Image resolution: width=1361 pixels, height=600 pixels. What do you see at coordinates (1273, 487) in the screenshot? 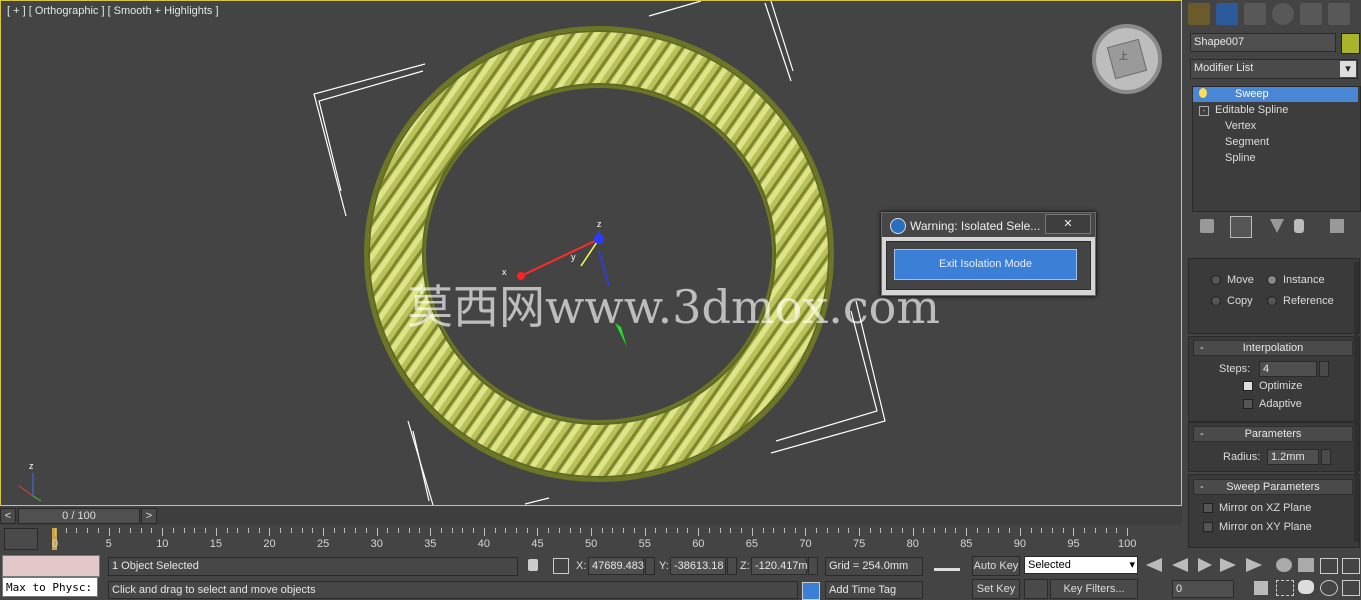
I see `sweep-parameters-header: - Sweep Parameters` at bounding box center [1273, 487].